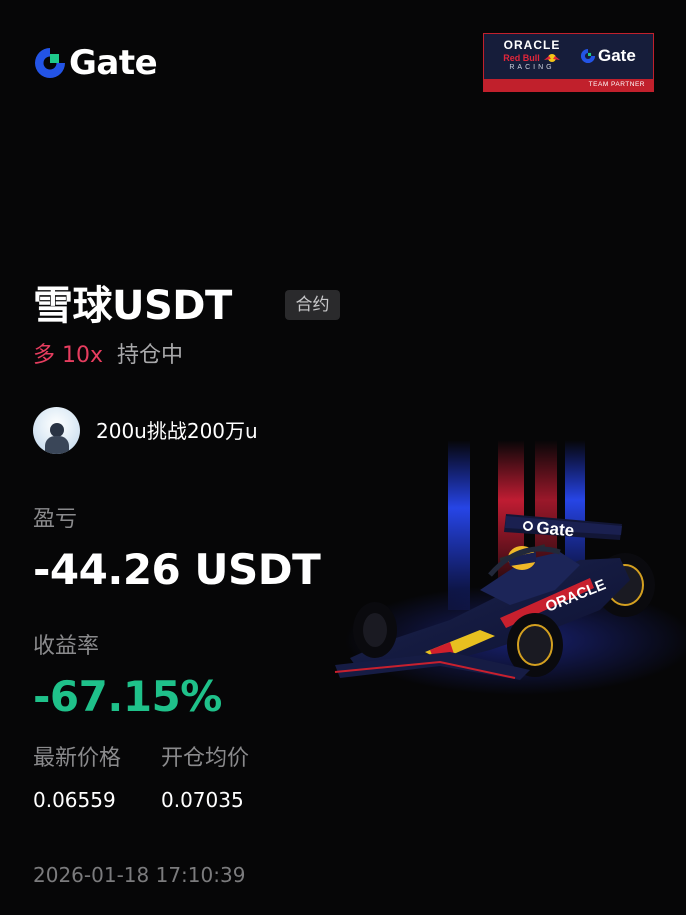 The image size is (686, 915). I want to click on team-partner-badge: ORACLE Red Bull RACING Gate TEAM PARTNER, so click(568, 62).